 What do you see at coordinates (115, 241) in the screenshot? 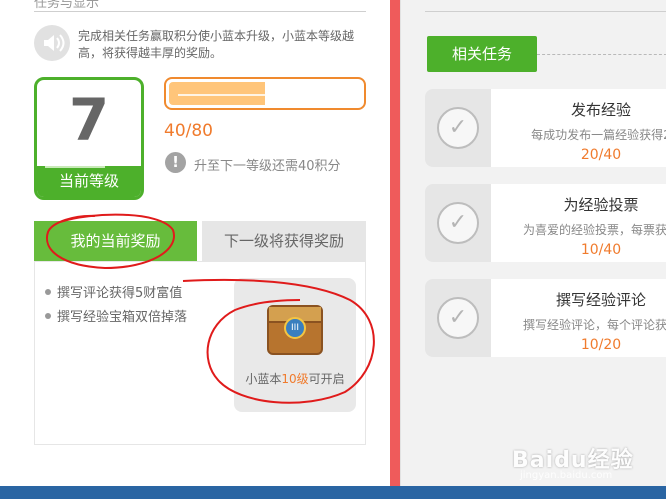
I see `tab-current-rewards: 我的当前奖励` at bounding box center [115, 241].